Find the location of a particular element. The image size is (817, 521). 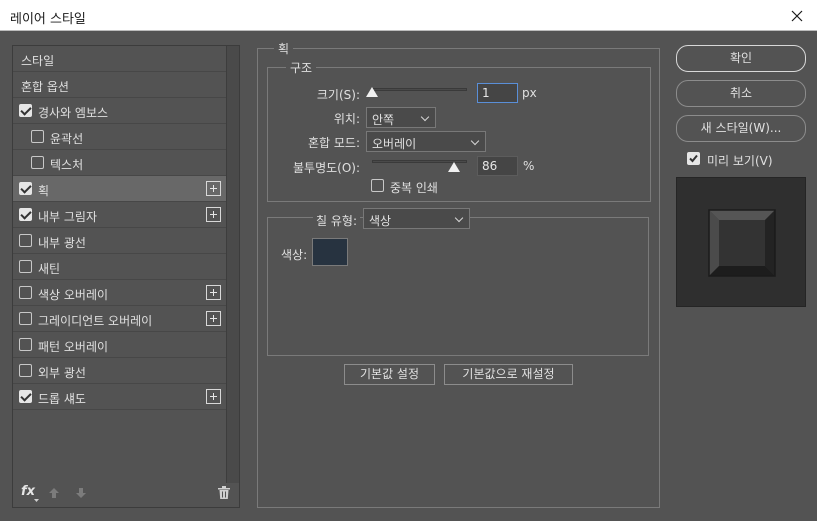

title-bar: 레이어 스타일 is located at coordinates (408, 15).